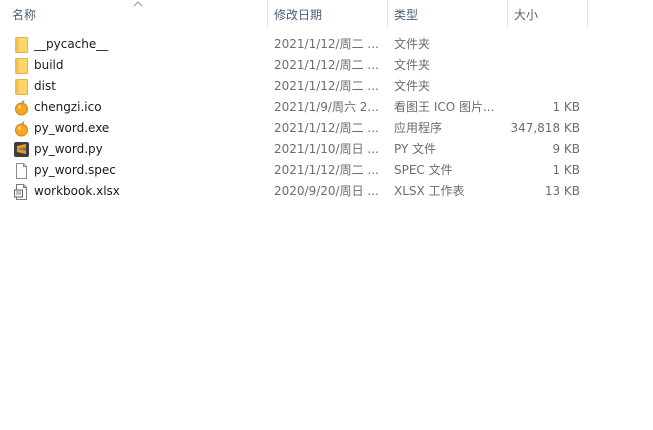  What do you see at coordinates (423, 170) in the screenshot?
I see `file-type: SPEC 文件` at bounding box center [423, 170].